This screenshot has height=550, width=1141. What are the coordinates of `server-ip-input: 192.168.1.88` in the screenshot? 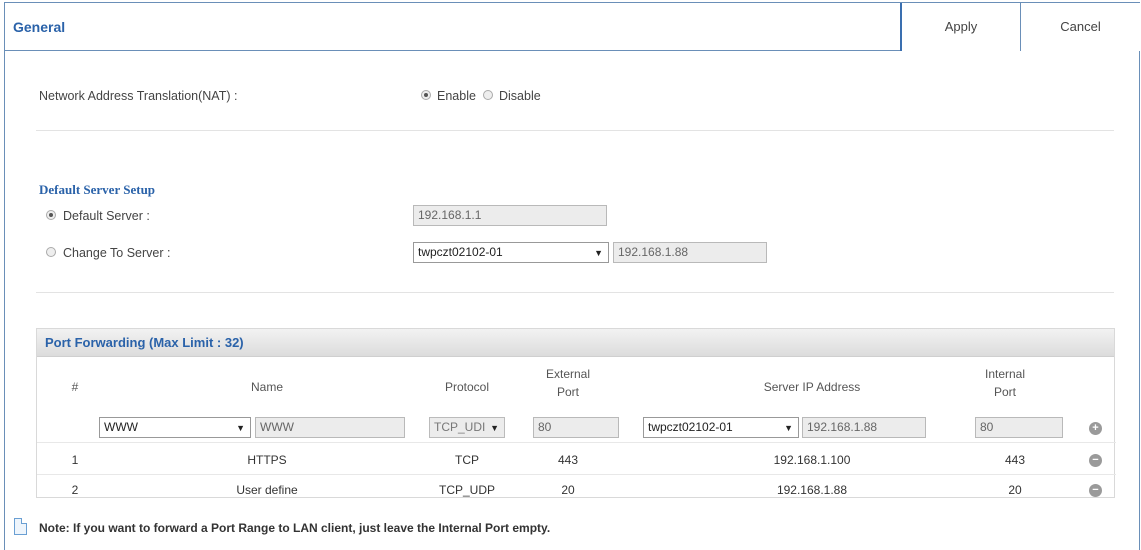 It's located at (864, 427).